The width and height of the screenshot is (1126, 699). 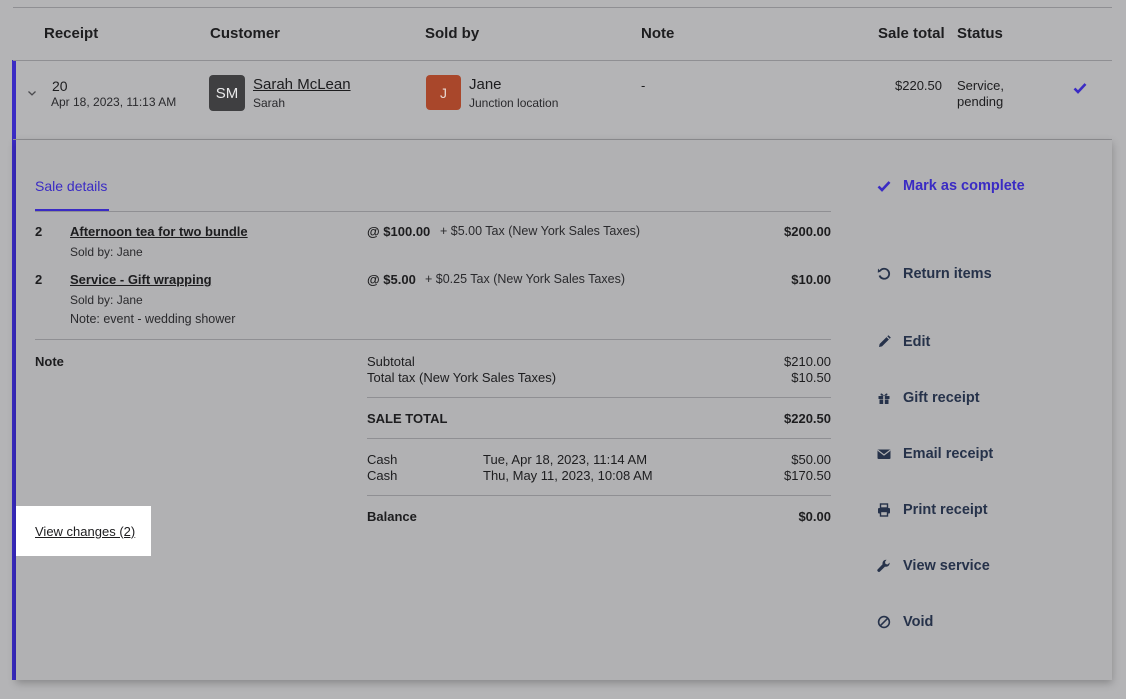 I want to click on void-button: Void, so click(x=904, y=622).